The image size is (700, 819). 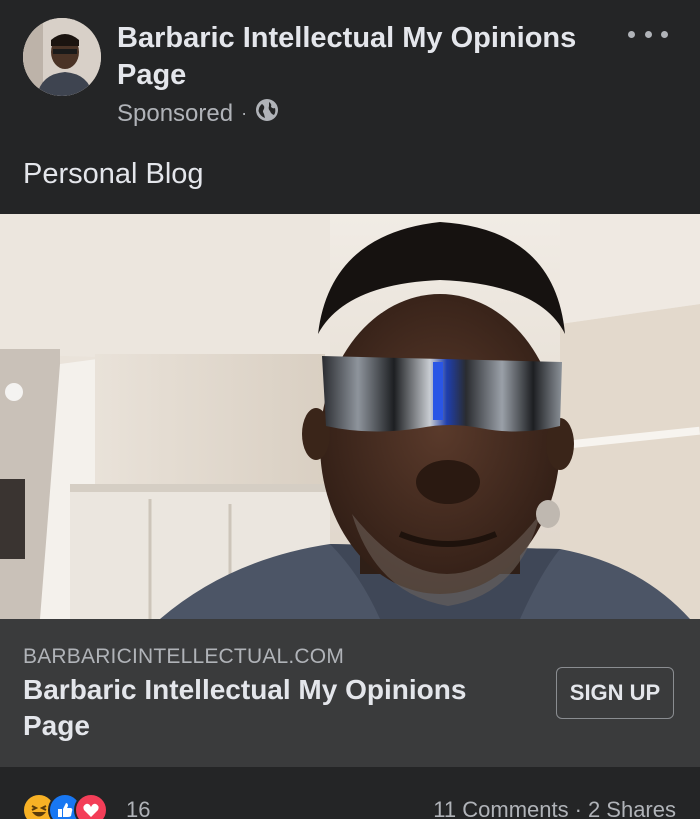 I want to click on reaction-count: 16, so click(x=138, y=808).